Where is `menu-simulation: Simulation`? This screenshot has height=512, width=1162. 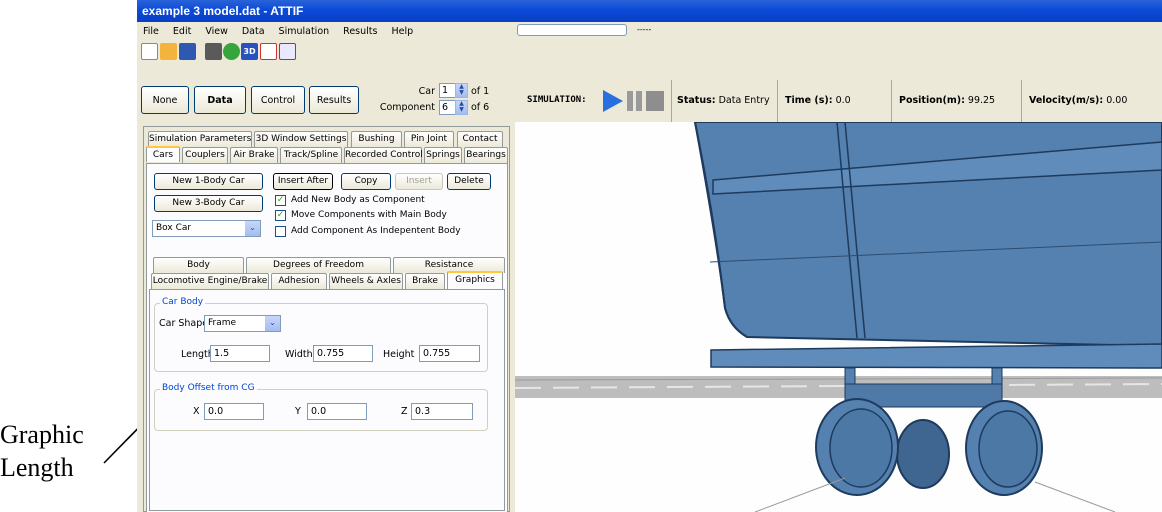
menu-simulation: Simulation is located at coordinates (304, 31).